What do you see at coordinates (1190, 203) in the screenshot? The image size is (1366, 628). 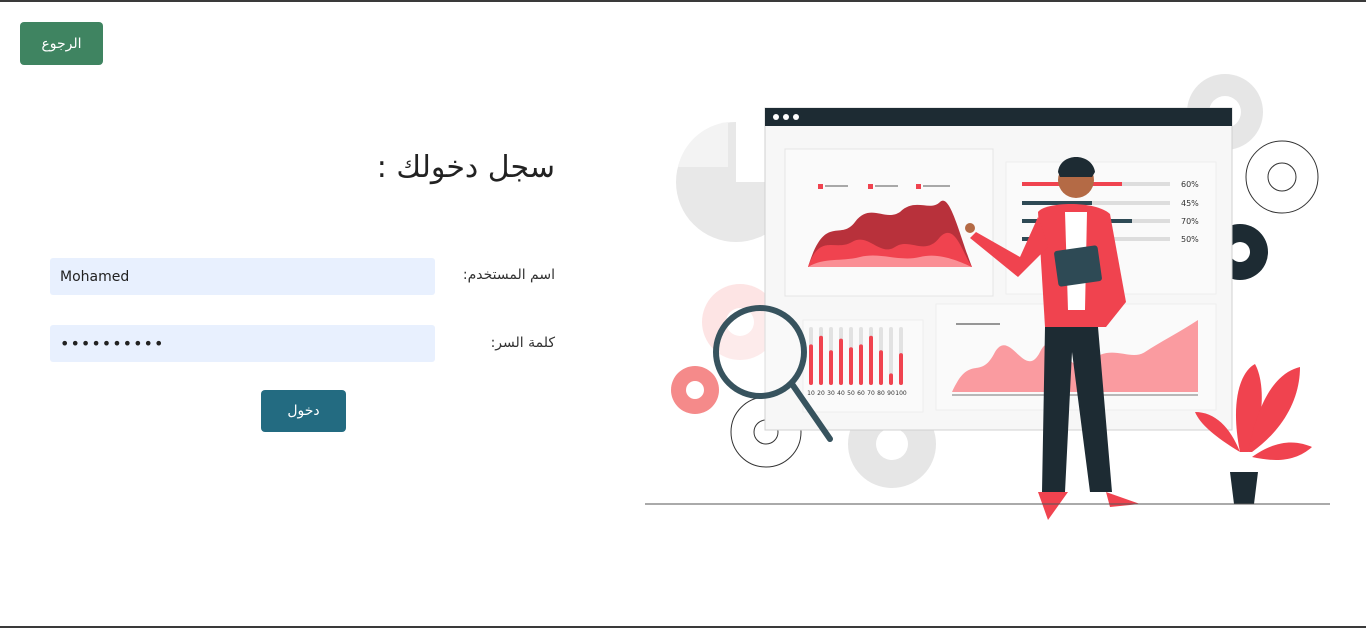 I see `stat-label: 45%` at bounding box center [1190, 203].